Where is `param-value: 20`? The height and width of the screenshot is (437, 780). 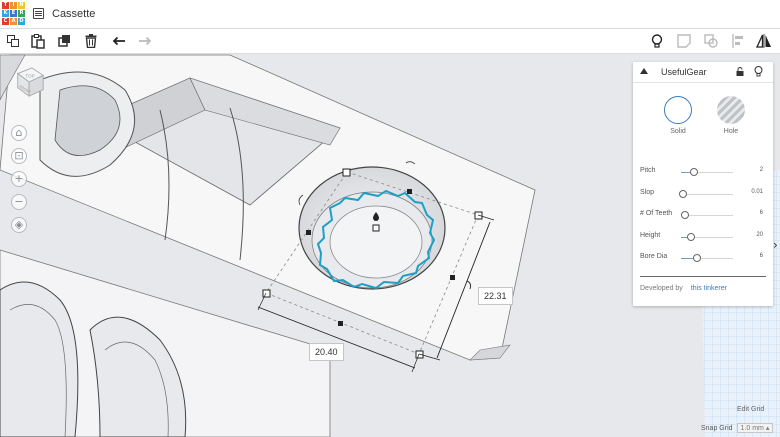
param-value: 20 is located at coordinates (759, 235).